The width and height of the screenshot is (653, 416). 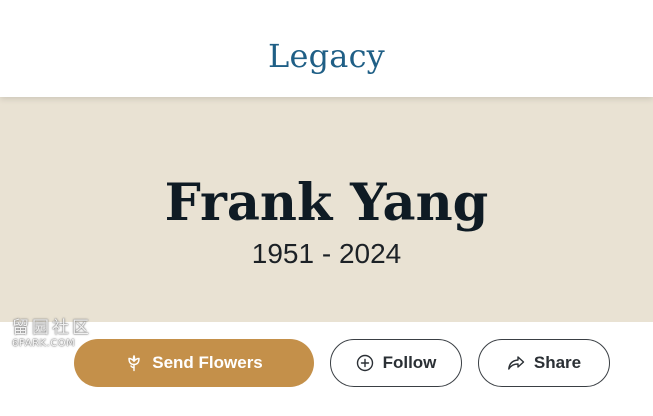 I want to click on share-arrow-icon, so click(x=516, y=363).